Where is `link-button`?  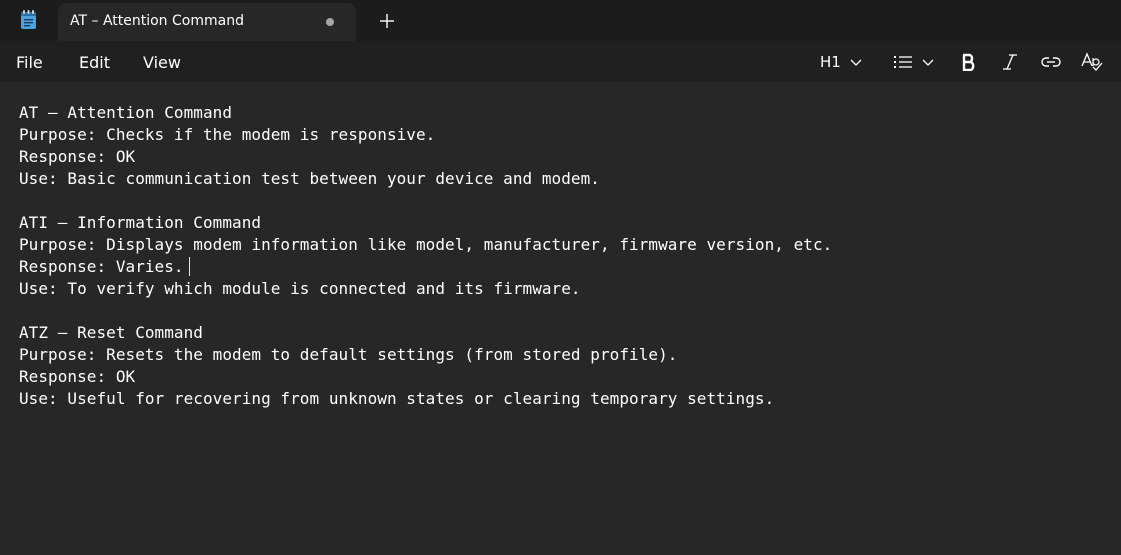 link-button is located at coordinates (1051, 61).